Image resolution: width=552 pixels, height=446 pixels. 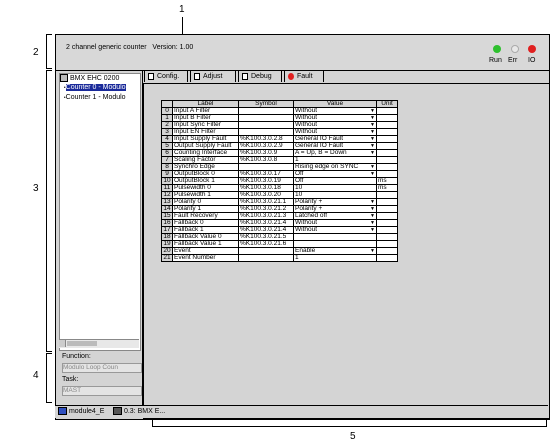 I want to click on err-led-label: Err, so click(x=513, y=60).